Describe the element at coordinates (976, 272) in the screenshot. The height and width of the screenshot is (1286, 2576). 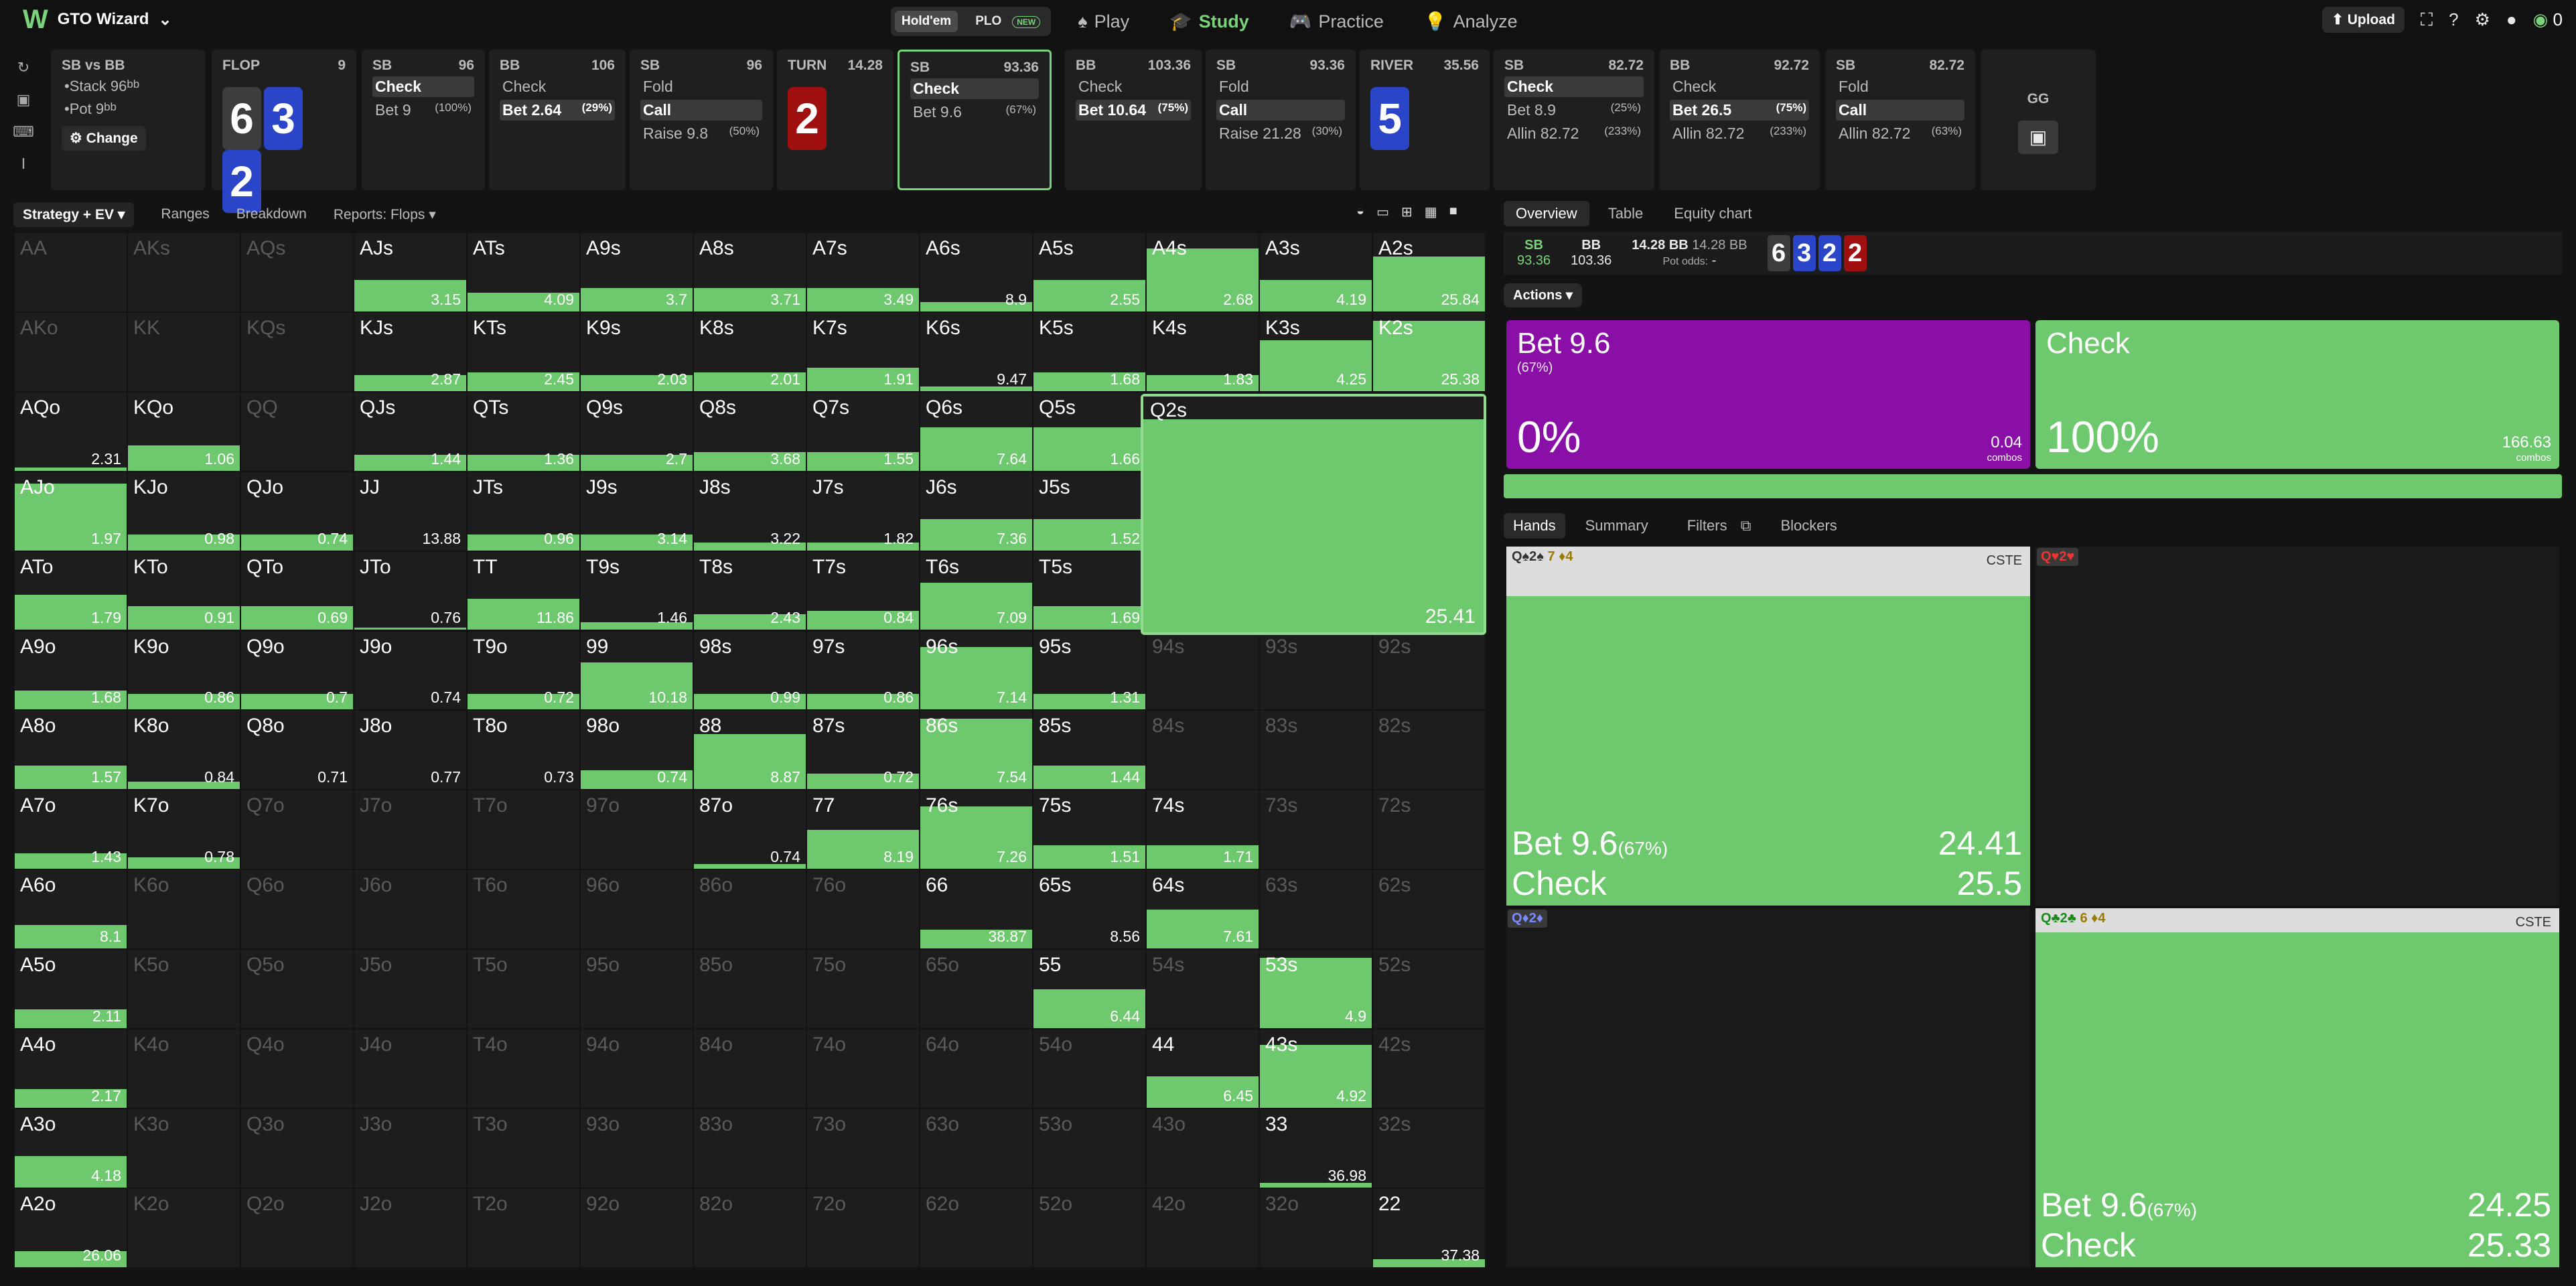
I see `matrix-cell: A6s 8.9` at that location.